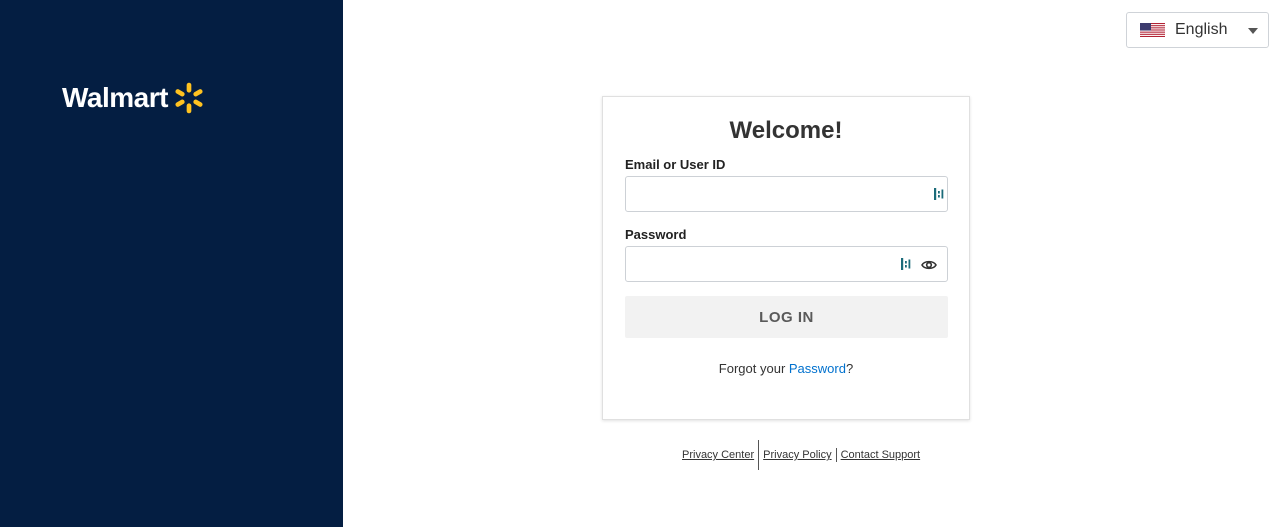 The width and height of the screenshot is (1280, 527). I want to click on us-flag-icon, so click(1152, 30).